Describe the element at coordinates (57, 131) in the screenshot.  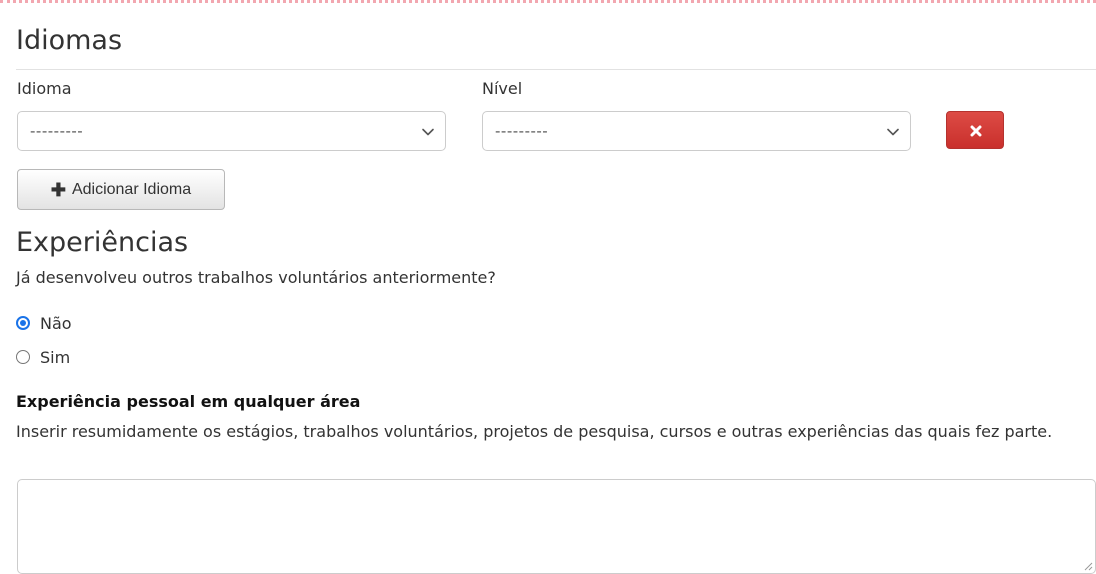
I see `idioma-select-value: ---------` at that location.